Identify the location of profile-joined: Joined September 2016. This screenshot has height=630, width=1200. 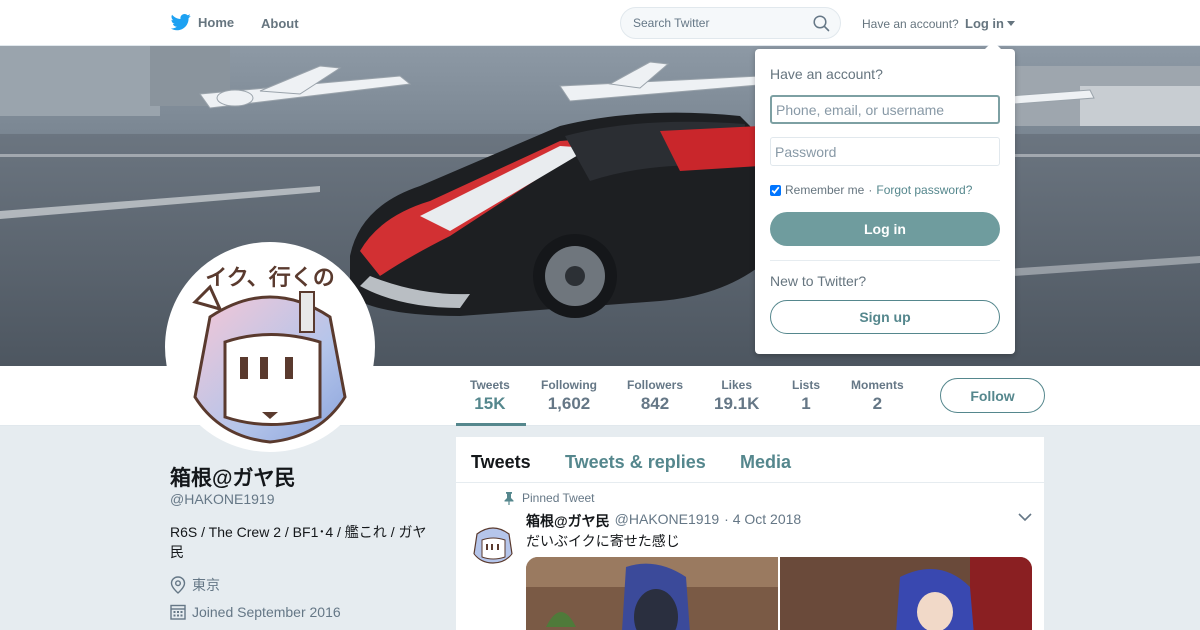
(255, 611).